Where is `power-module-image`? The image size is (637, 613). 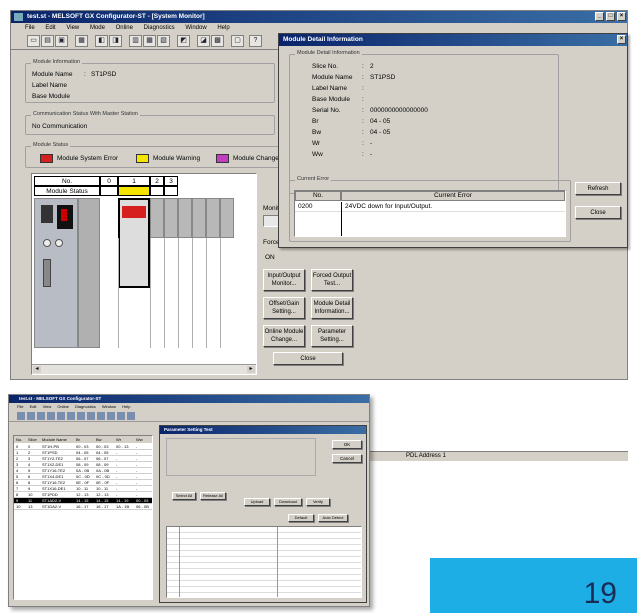
power-module-image is located at coordinates (89, 273).